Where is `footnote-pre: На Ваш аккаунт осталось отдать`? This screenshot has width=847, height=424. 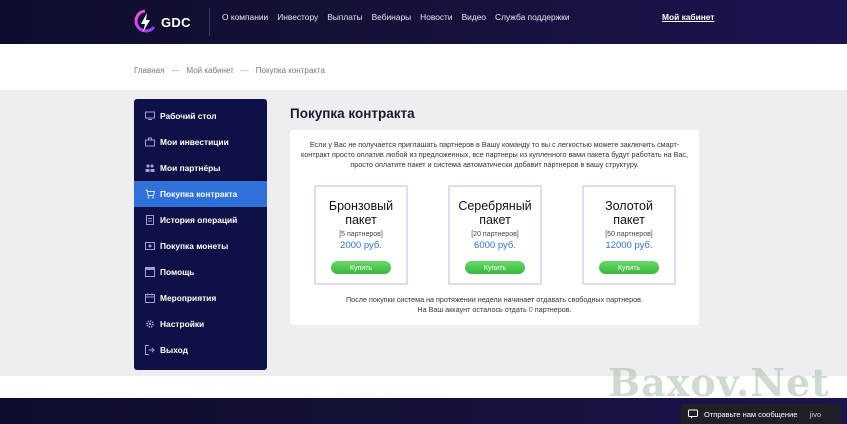
footnote-pre: На Ваш аккаунт осталось отдать is located at coordinates (472, 309).